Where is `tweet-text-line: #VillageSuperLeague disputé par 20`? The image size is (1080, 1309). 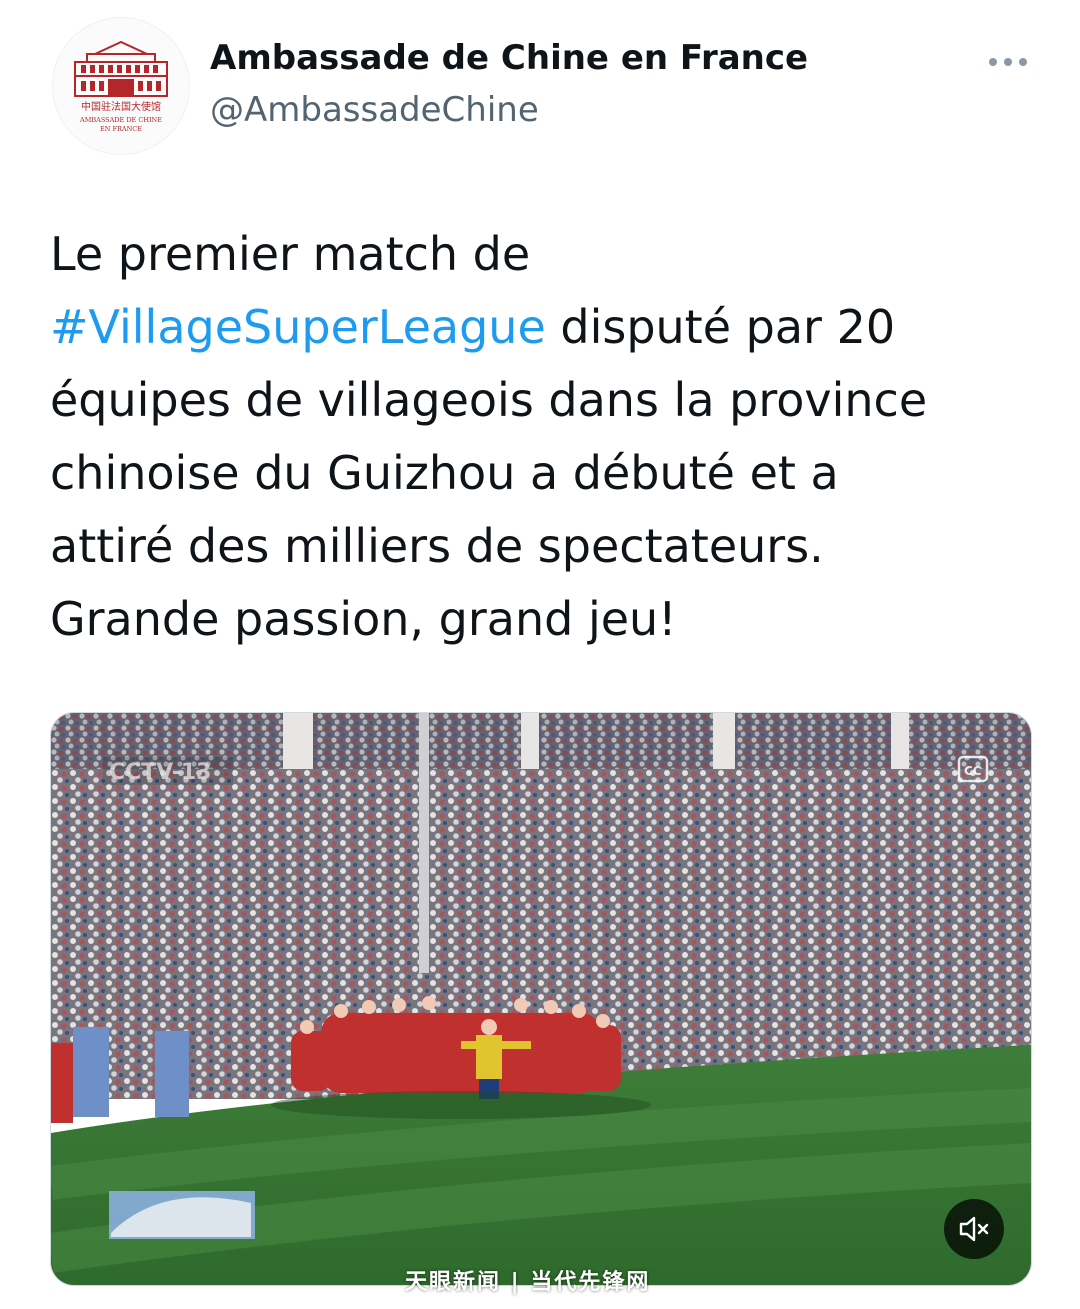 tweet-text-line: #VillageSuperLeague disputé par 20 is located at coordinates (545, 327).